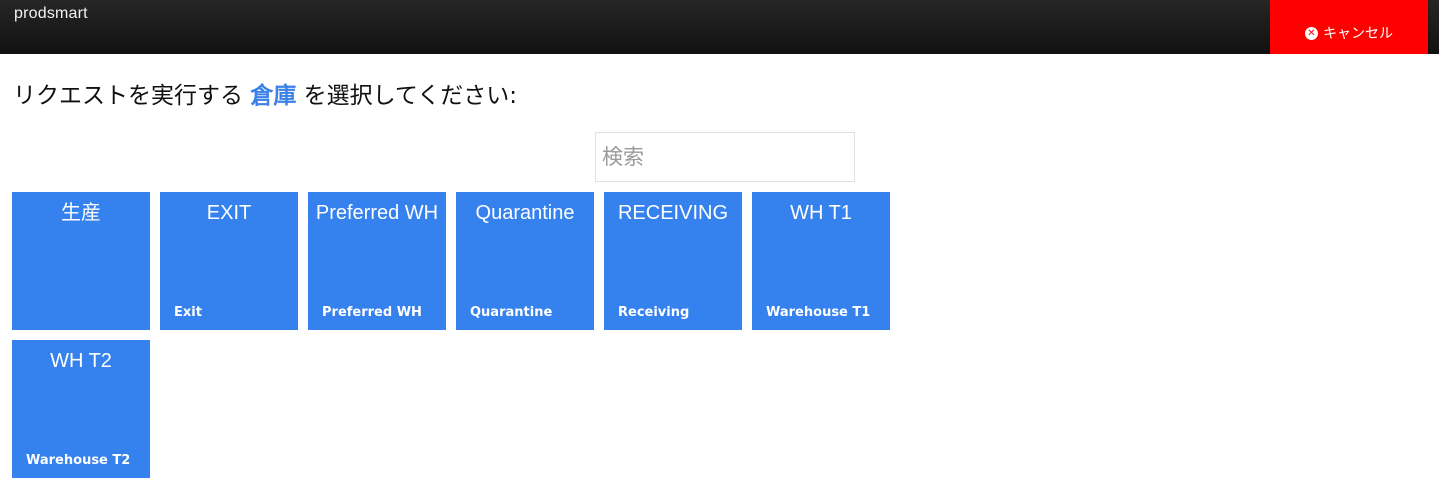 This screenshot has height=486, width=1439. Describe the element at coordinates (525, 261) in the screenshot. I see `warehouse-tile: Quarantine Quarantine` at that location.